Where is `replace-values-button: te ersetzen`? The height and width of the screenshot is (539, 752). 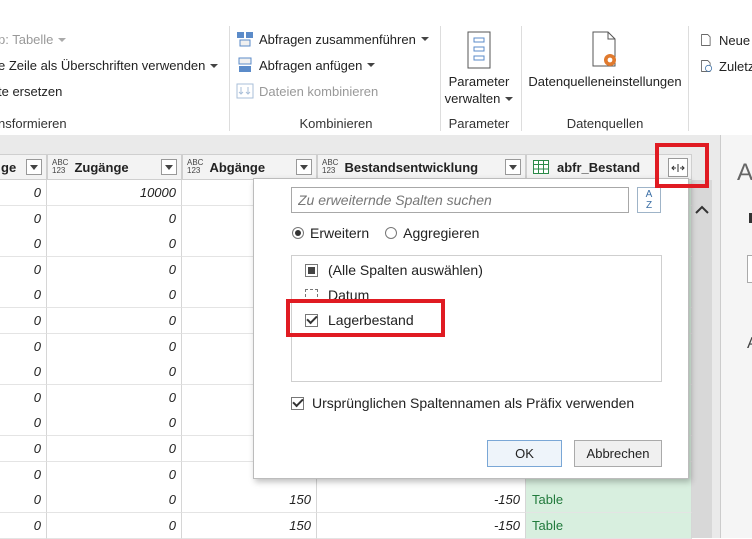
replace-values-button: te ersetzen is located at coordinates (31, 91).